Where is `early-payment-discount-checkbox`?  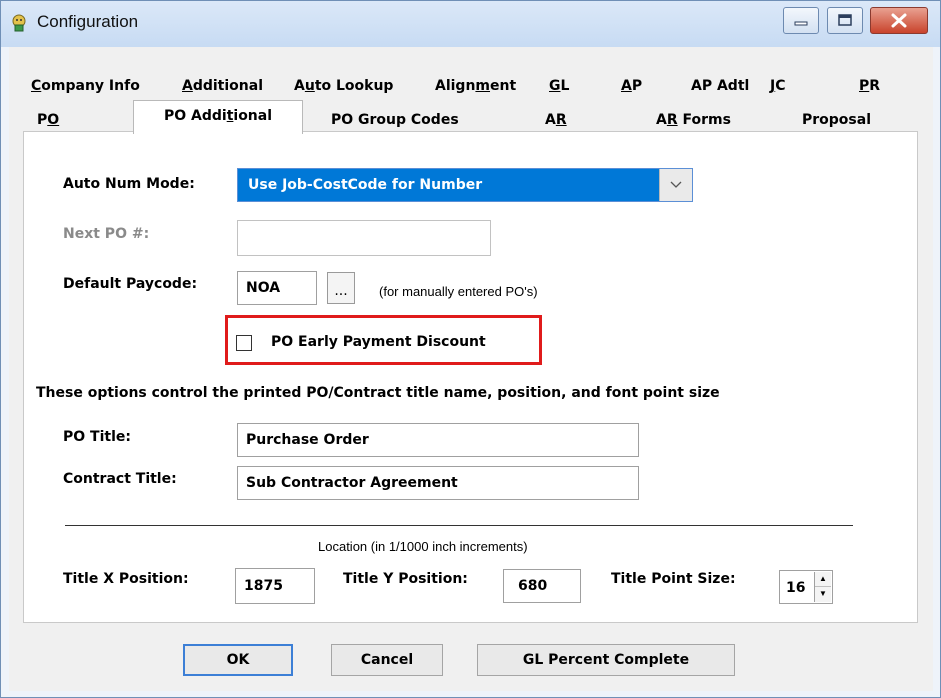 early-payment-discount-checkbox is located at coordinates (244, 343).